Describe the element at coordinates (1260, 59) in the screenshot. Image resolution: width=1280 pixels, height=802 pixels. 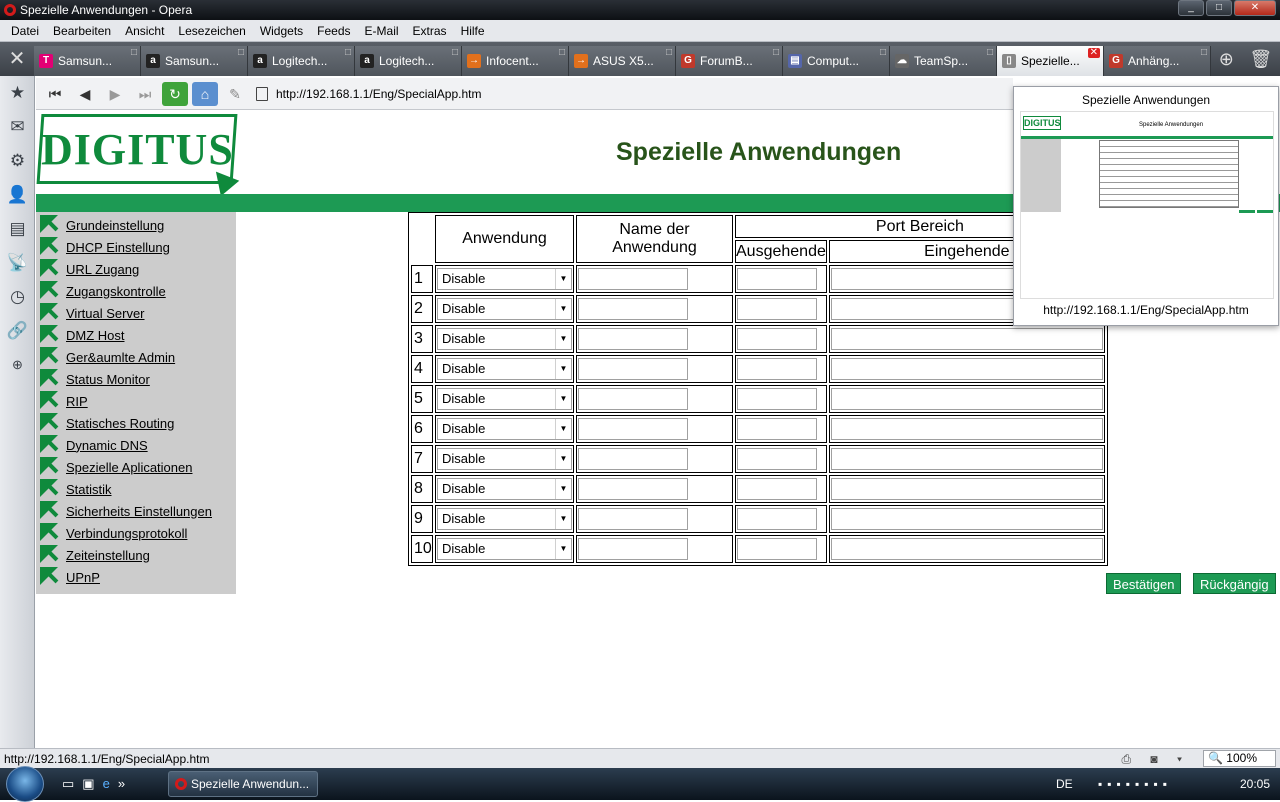
I see `trash-icon: 🗑` at that location.